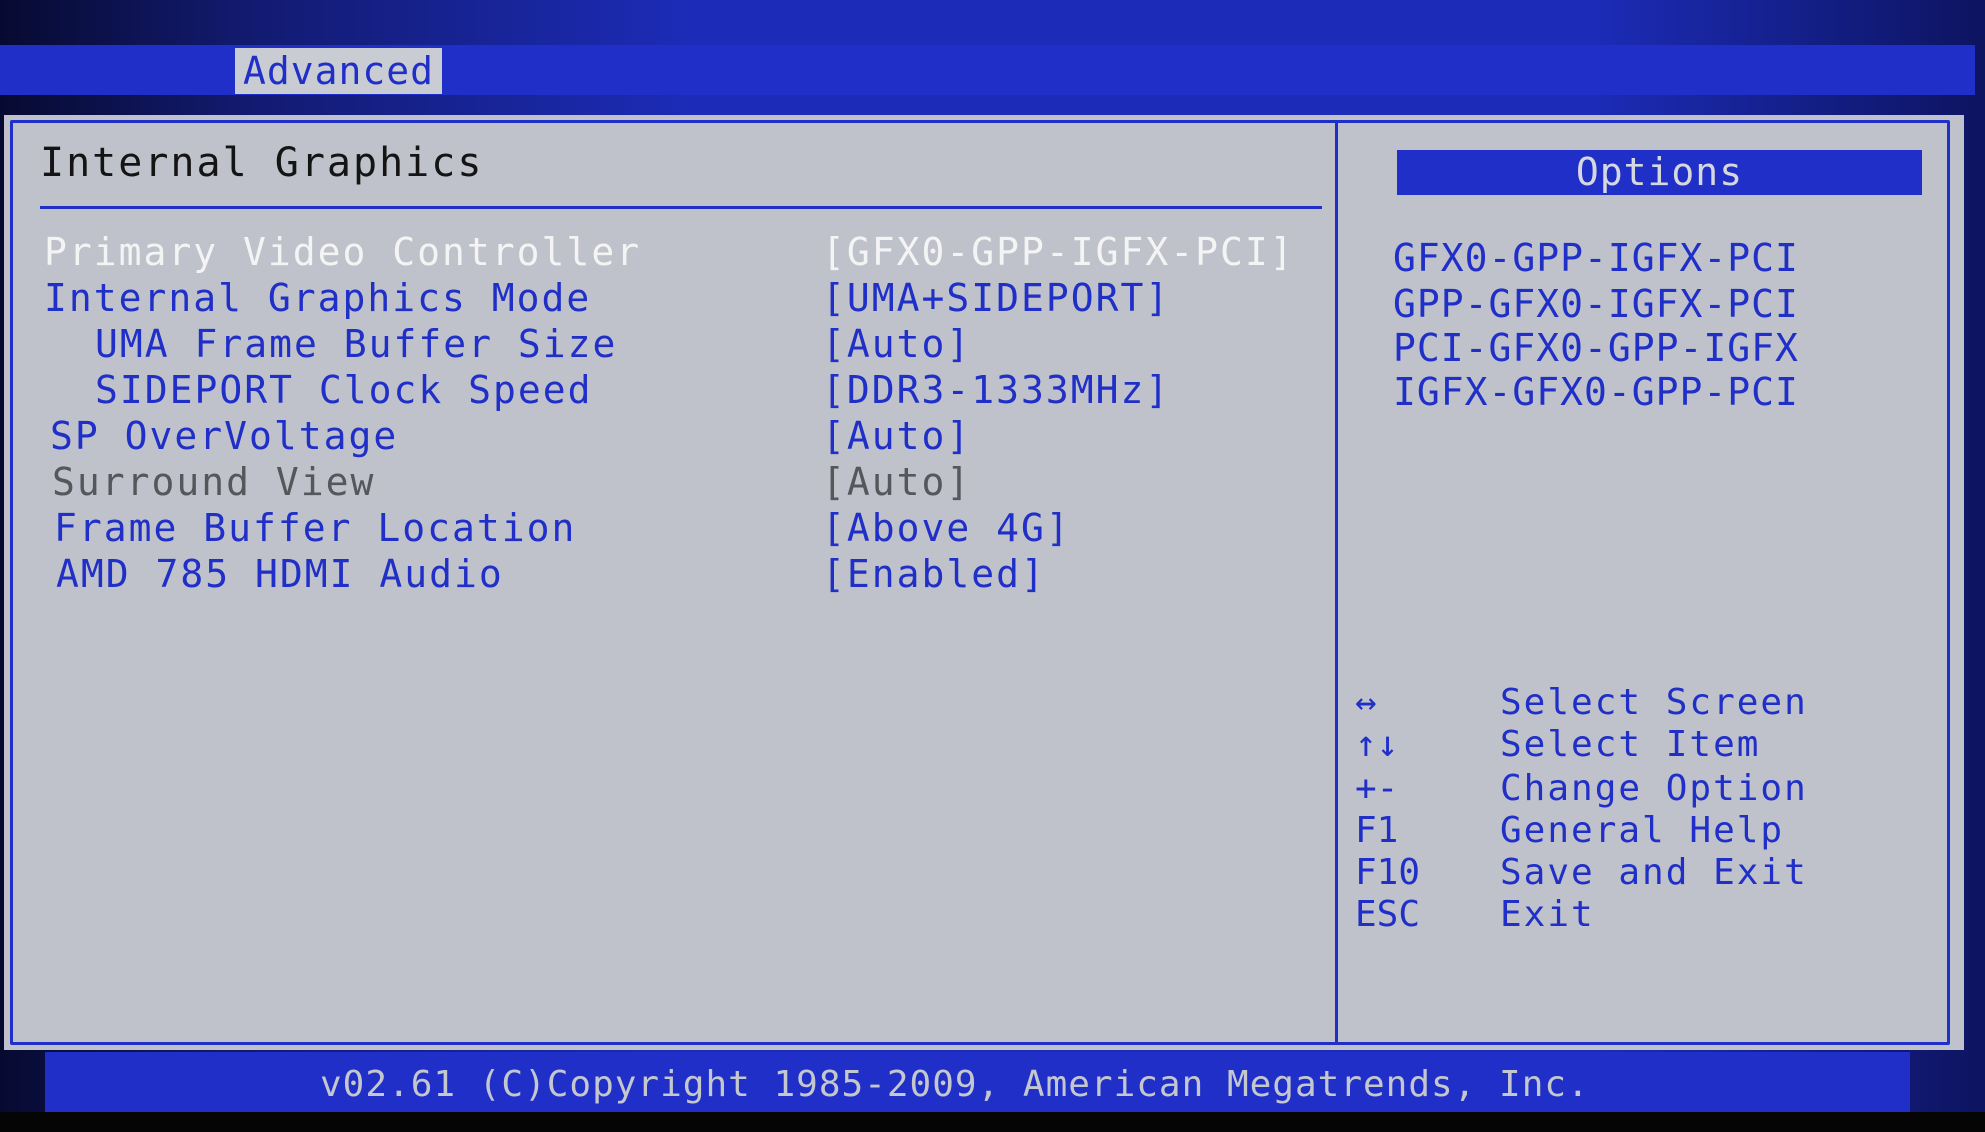 This screenshot has height=1132, width=1985. Describe the element at coordinates (1654, 788) in the screenshot. I see `help-change-option: Change Option` at that location.